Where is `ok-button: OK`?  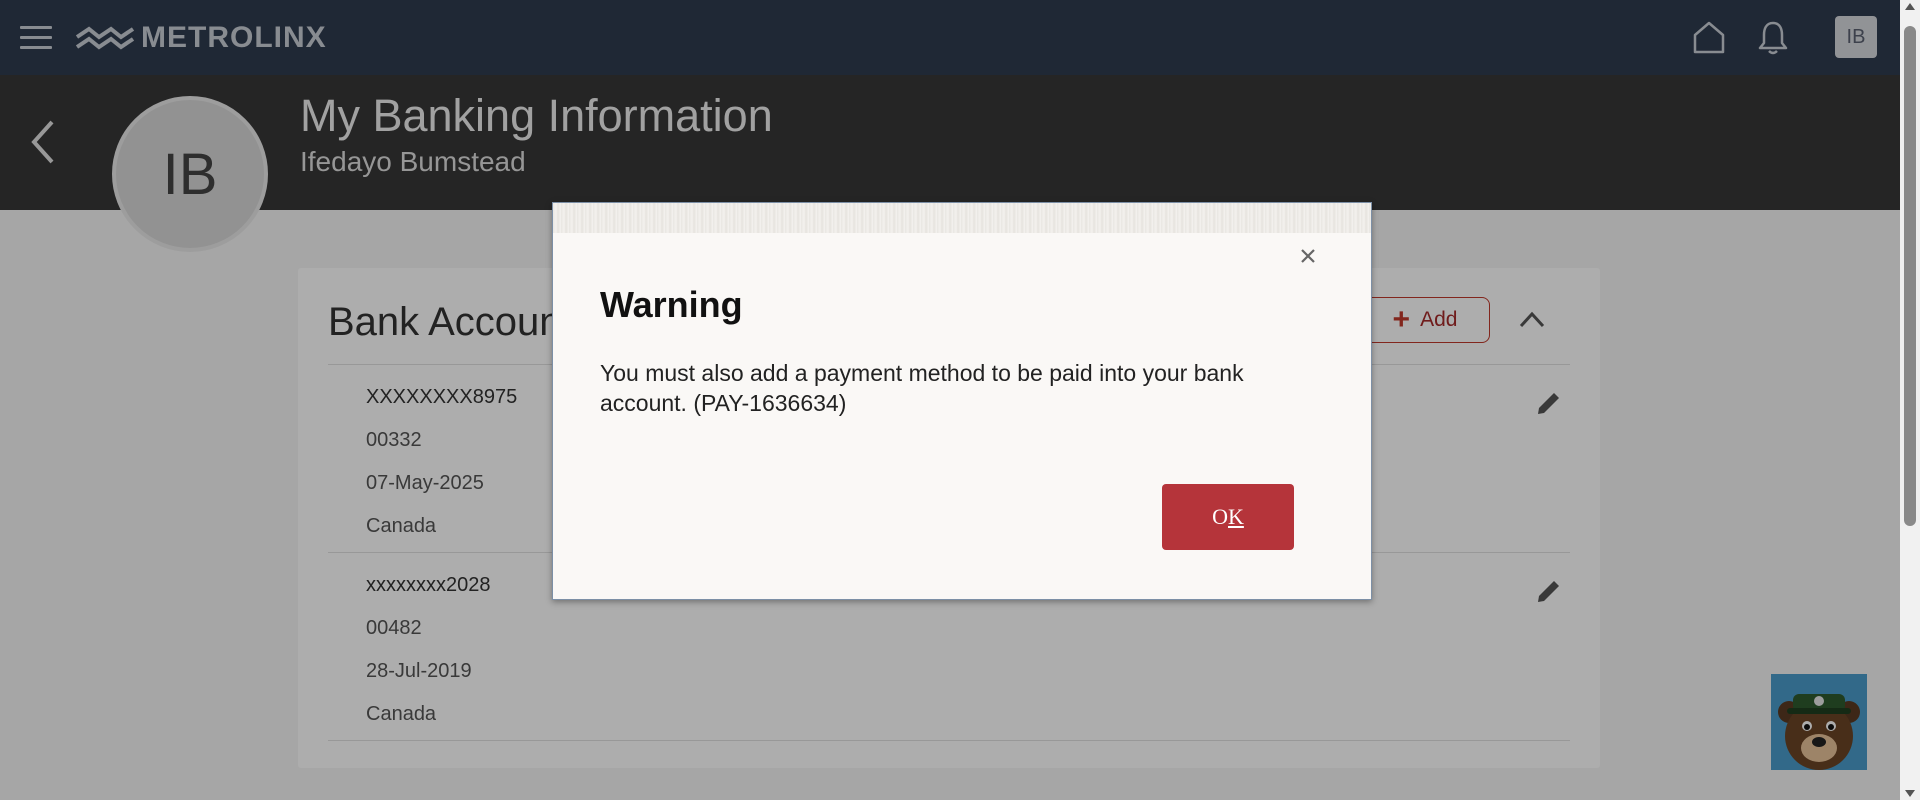
ok-button: OK is located at coordinates (1228, 517).